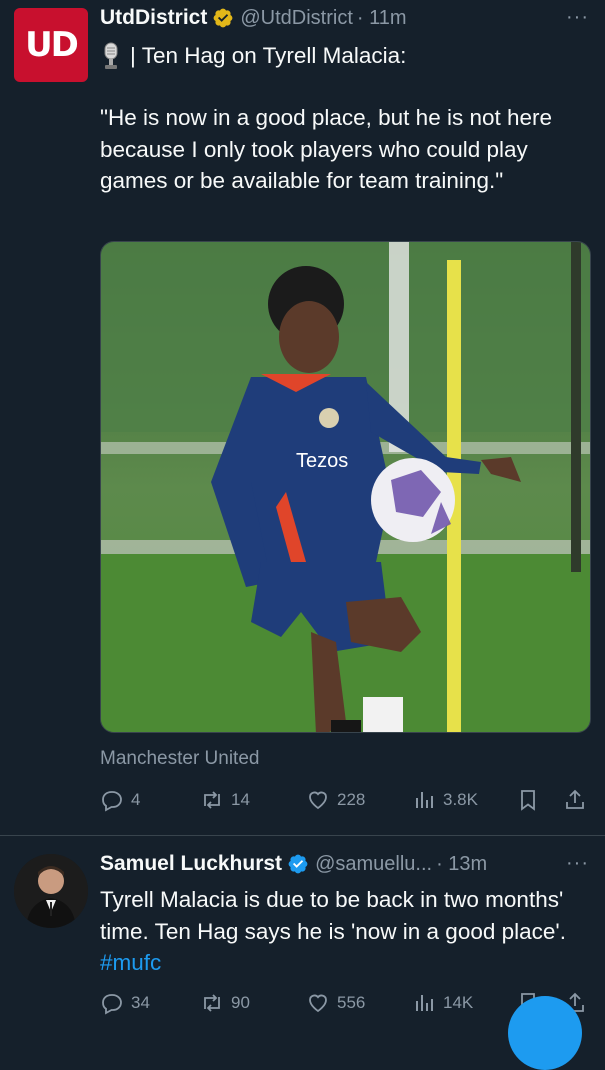 The width and height of the screenshot is (605, 1070). I want to click on author-name: Samuel Luckhurst, so click(191, 864).